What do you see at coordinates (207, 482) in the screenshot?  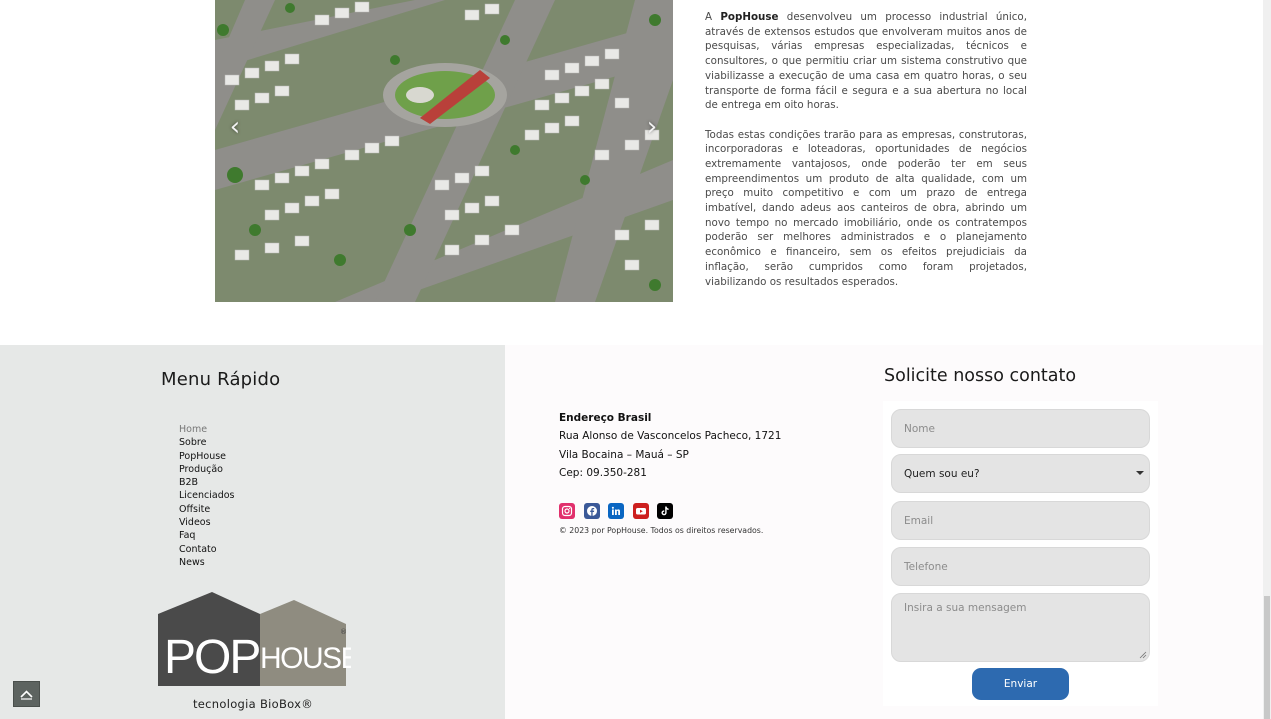 I see `menu-item-b2b: B2B` at bounding box center [207, 482].